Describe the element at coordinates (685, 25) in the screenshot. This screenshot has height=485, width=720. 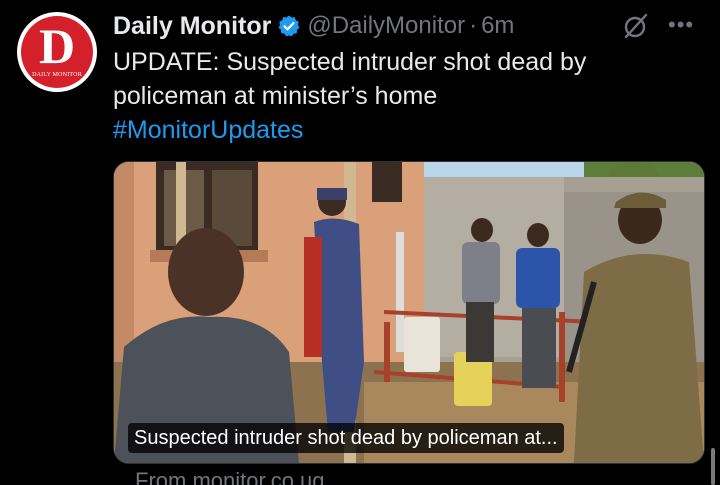
I see `more-options-icon: •••` at that location.